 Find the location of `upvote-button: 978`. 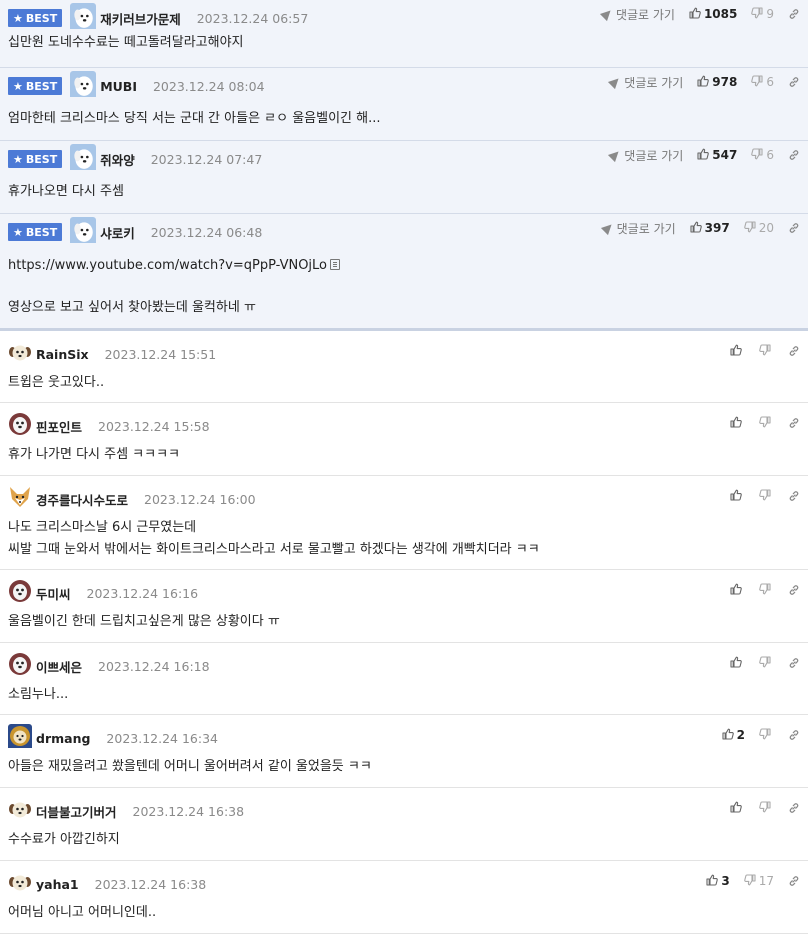

upvote-button: 978 is located at coordinates (717, 82).